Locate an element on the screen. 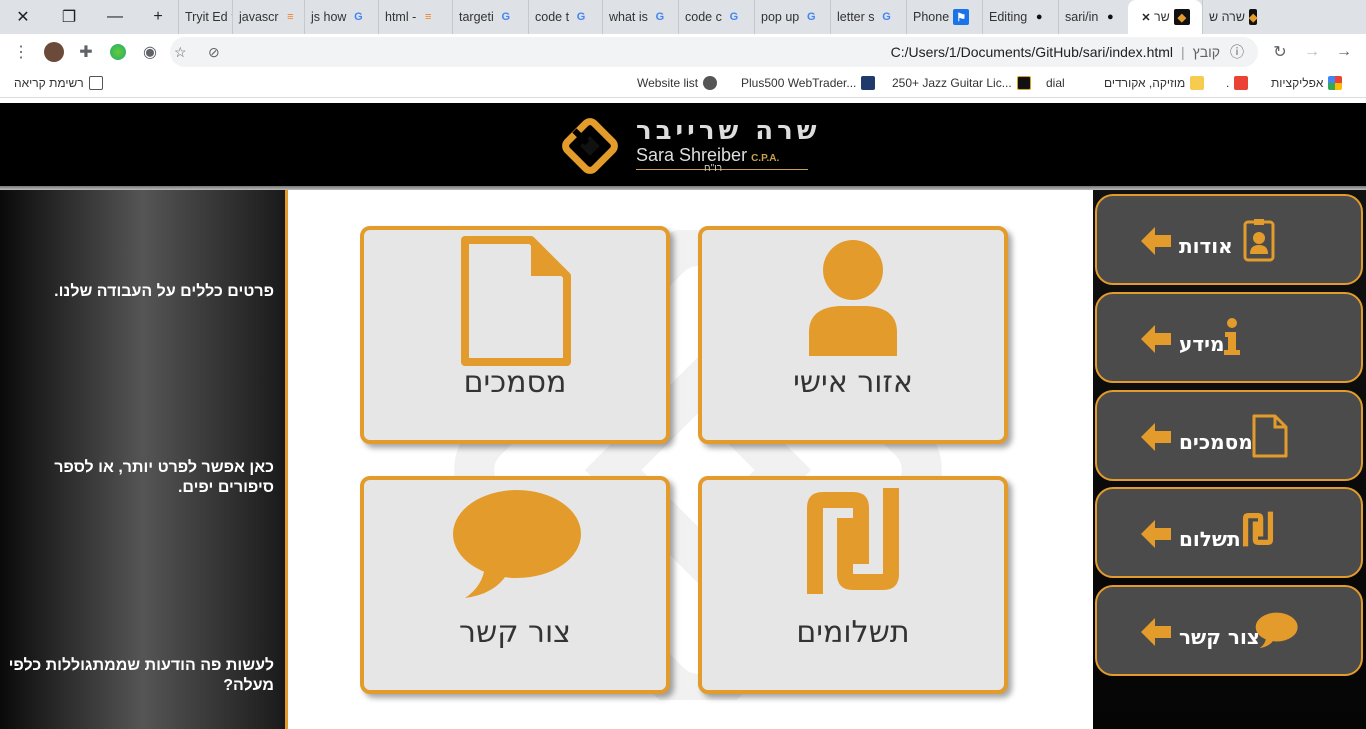  browser-tab-active: ✕ שר ◆ is located at coordinates (1165, 17).